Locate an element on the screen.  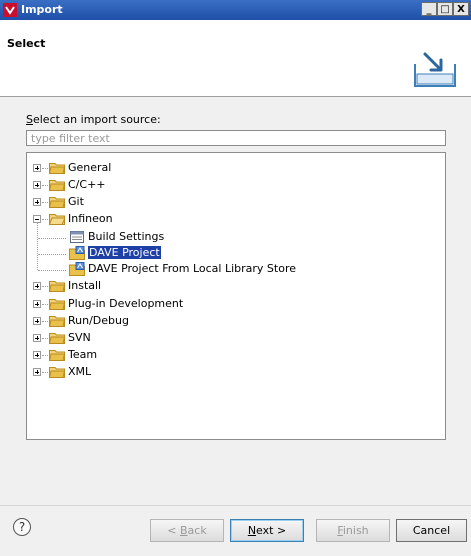
tree-item-label: Team is located at coordinates (83, 354).